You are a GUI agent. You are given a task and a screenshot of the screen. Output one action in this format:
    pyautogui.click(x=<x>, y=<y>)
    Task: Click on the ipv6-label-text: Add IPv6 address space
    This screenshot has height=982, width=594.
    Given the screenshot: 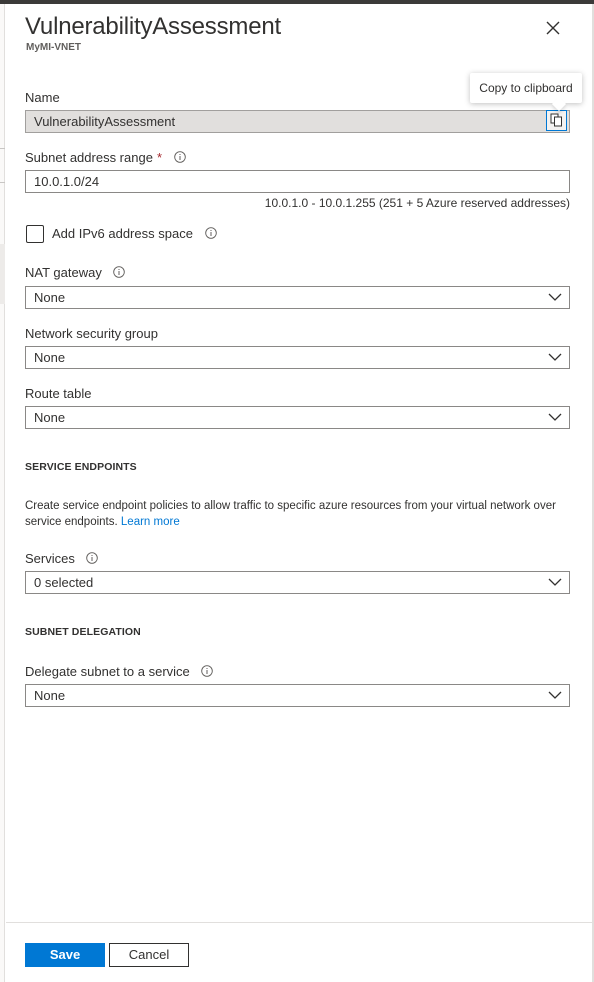 What is the action you would take?
    pyautogui.click(x=122, y=233)
    